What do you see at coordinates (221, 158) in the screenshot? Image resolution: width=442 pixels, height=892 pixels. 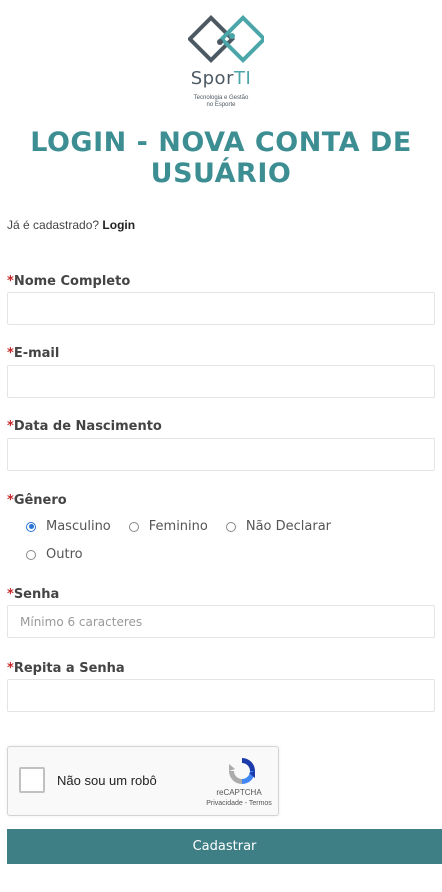 I see `page-title: LOGIN - NOVA CONTA DE USUÁRIO` at bounding box center [221, 158].